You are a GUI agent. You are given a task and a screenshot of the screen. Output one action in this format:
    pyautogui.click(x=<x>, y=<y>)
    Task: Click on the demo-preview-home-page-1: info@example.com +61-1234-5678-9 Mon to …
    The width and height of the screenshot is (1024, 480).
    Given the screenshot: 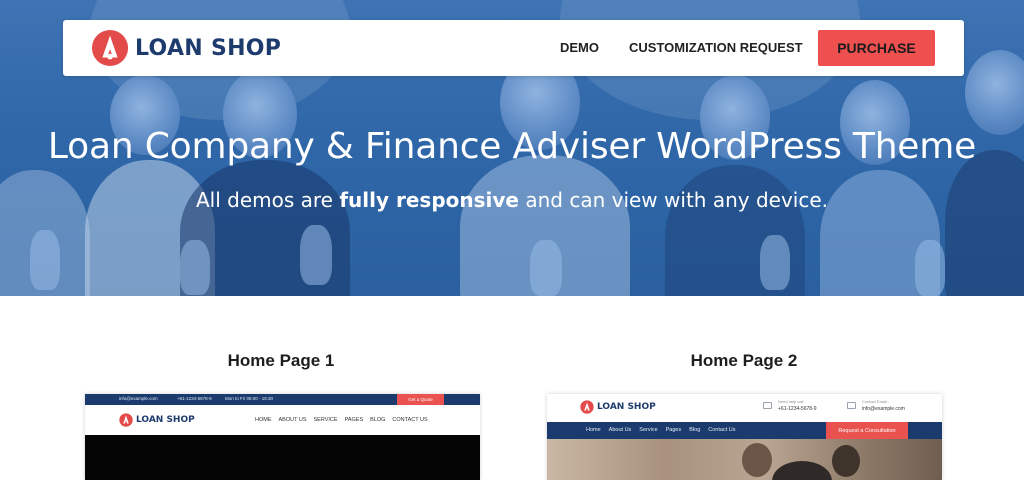 What is the action you would take?
    pyautogui.click(x=282, y=437)
    